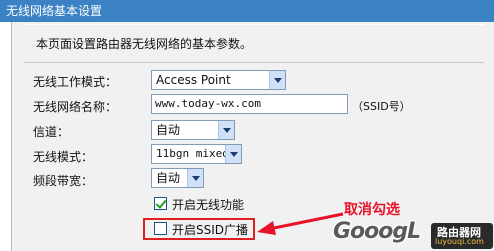 Image resolution: width=494 pixels, height=251 pixels. I want to click on channel-label: 信道：, so click(51, 132).